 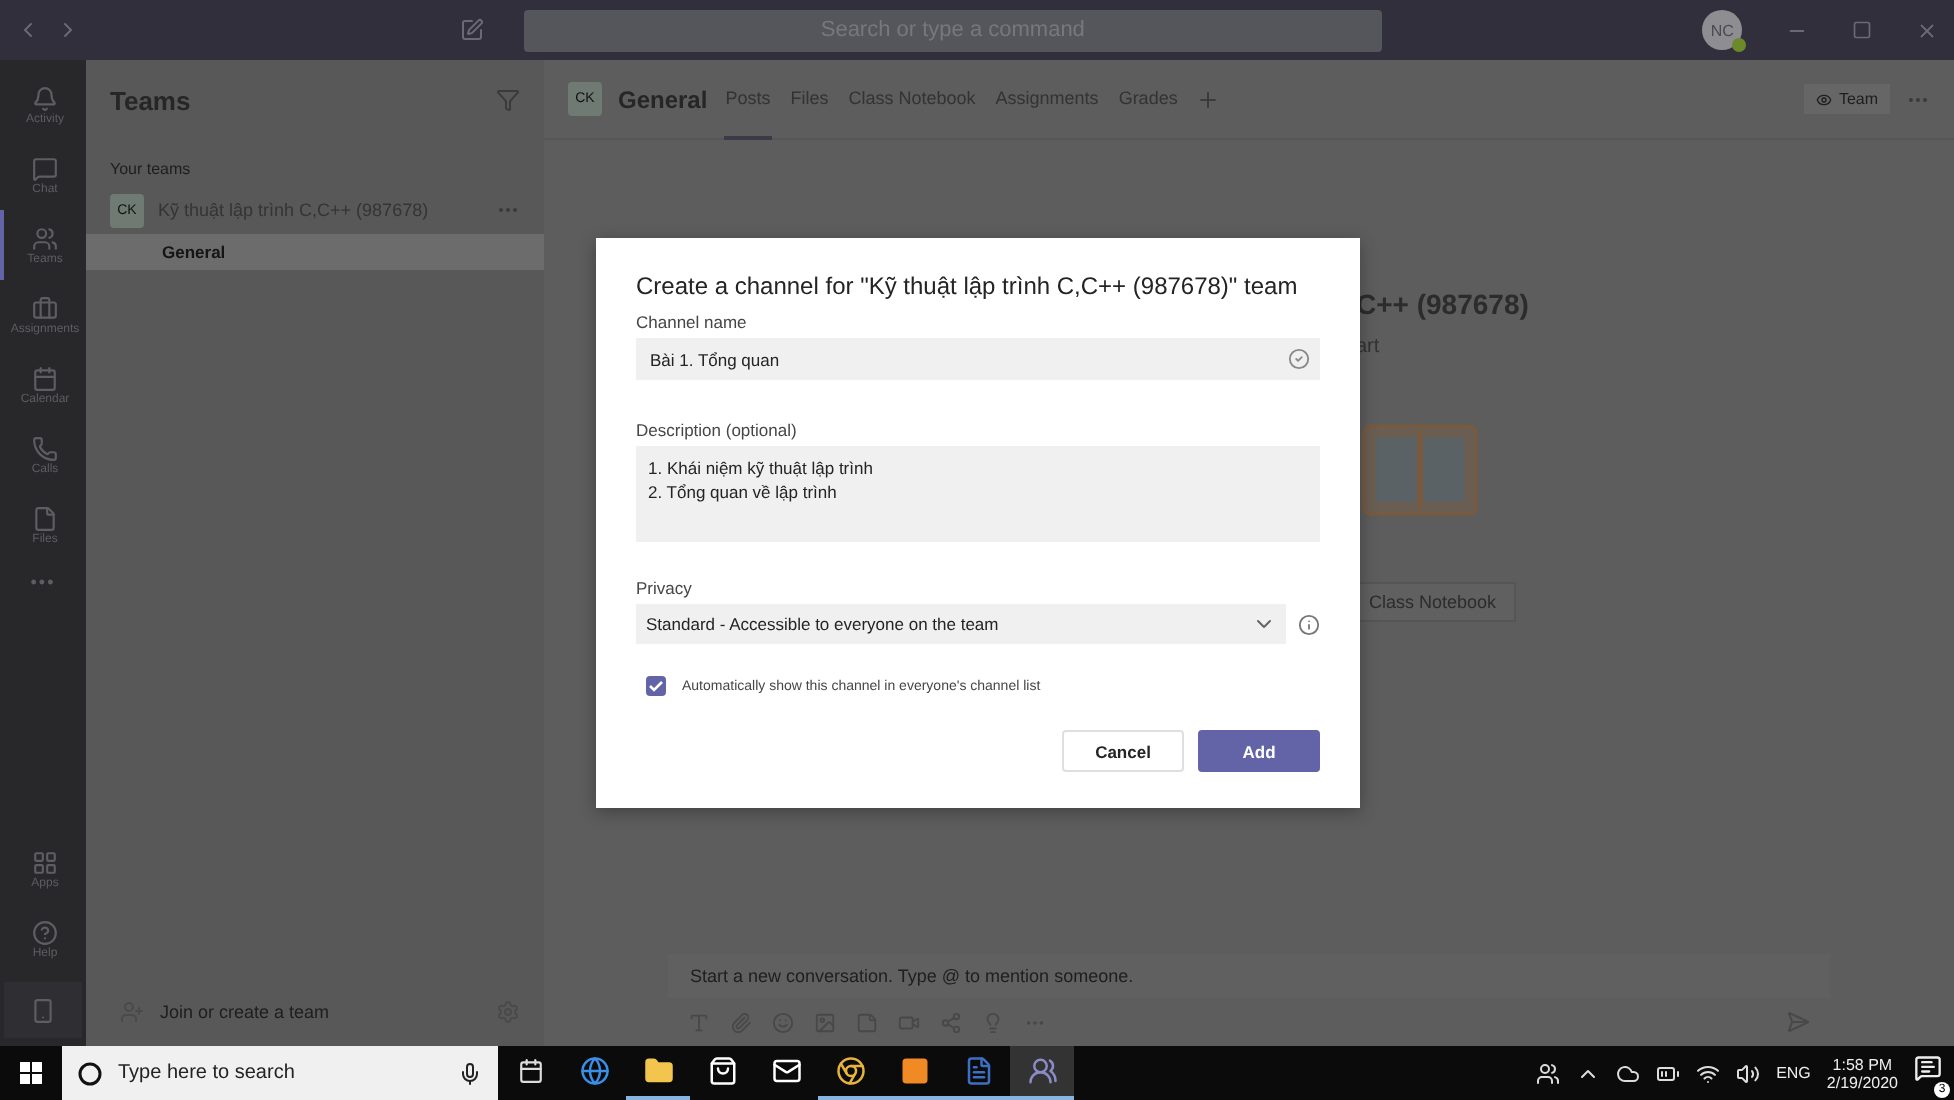 I want to click on dialog-title: Create a channel for "Kỹ thuật lập trình C,C++ (987678)" team, so click(x=968, y=286).